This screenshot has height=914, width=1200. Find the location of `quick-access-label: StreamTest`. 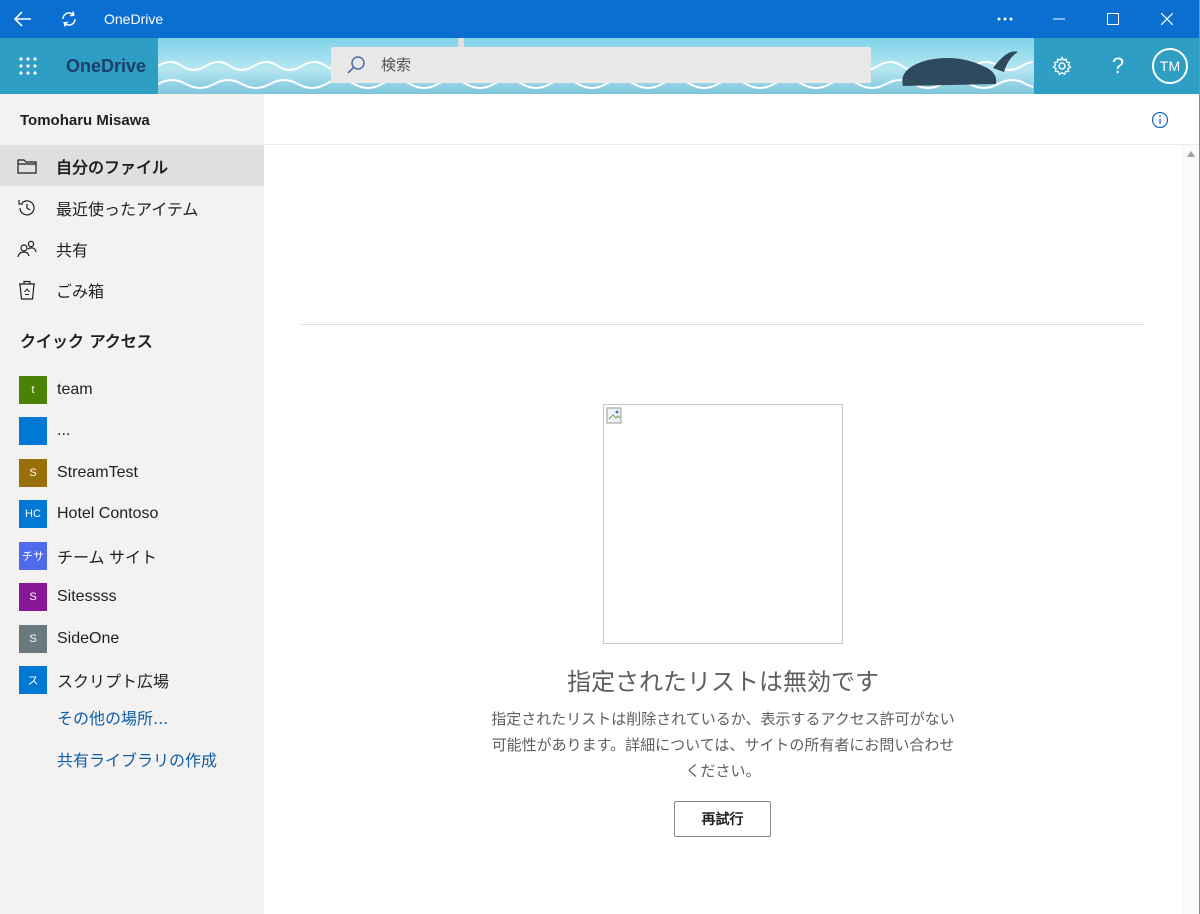

quick-access-label: StreamTest is located at coordinates (97, 472).